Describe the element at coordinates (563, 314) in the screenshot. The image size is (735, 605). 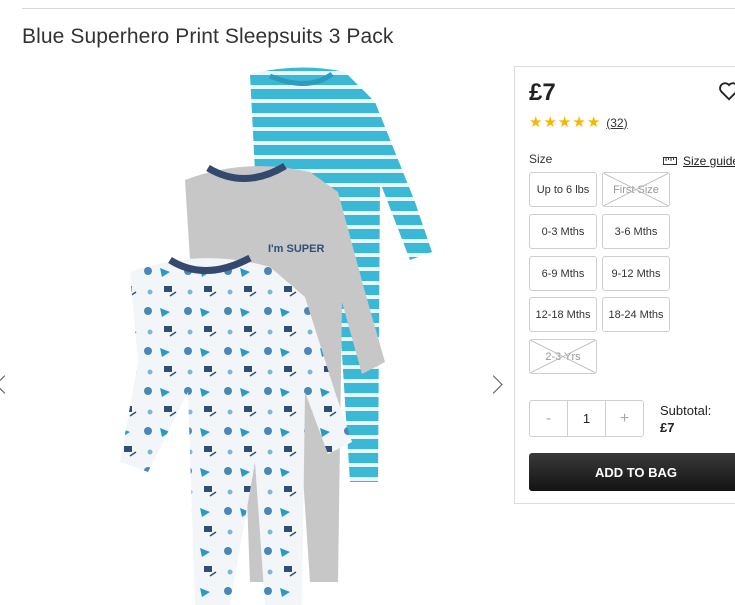
I see `size-option-12-18-mths: 12-18 Mths` at that location.